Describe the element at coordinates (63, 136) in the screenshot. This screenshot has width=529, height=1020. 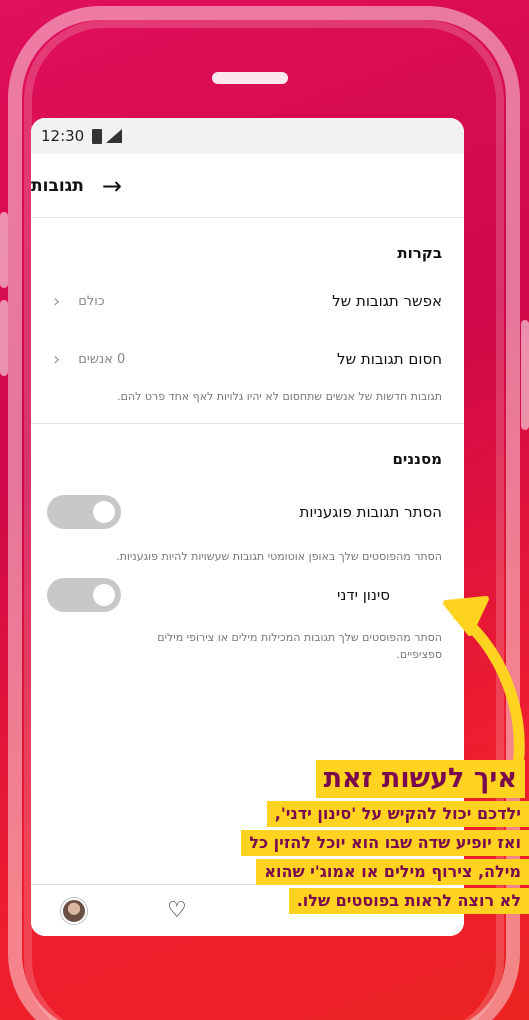
I see `status-time: 12:30` at that location.